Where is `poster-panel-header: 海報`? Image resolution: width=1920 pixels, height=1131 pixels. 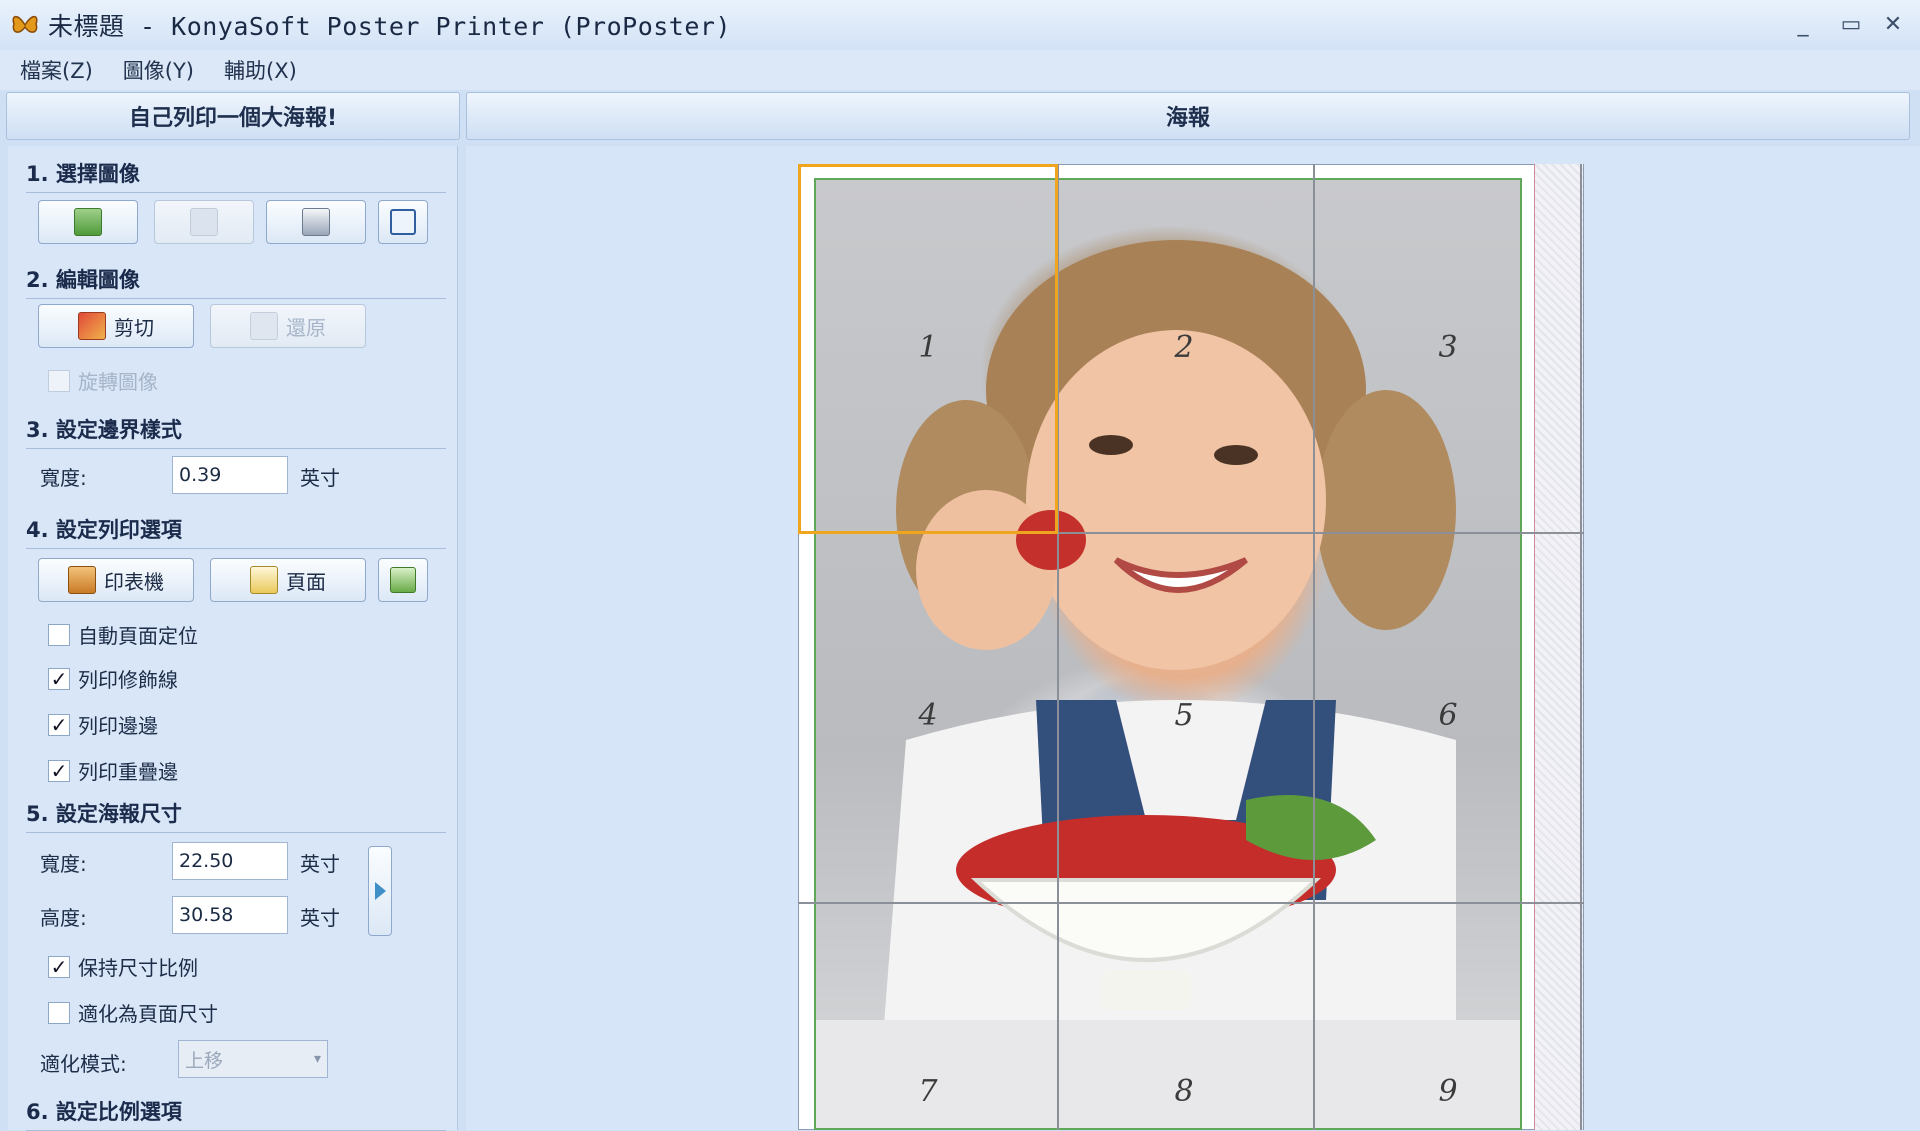 poster-panel-header: 海報 is located at coordinates (1188, 116).